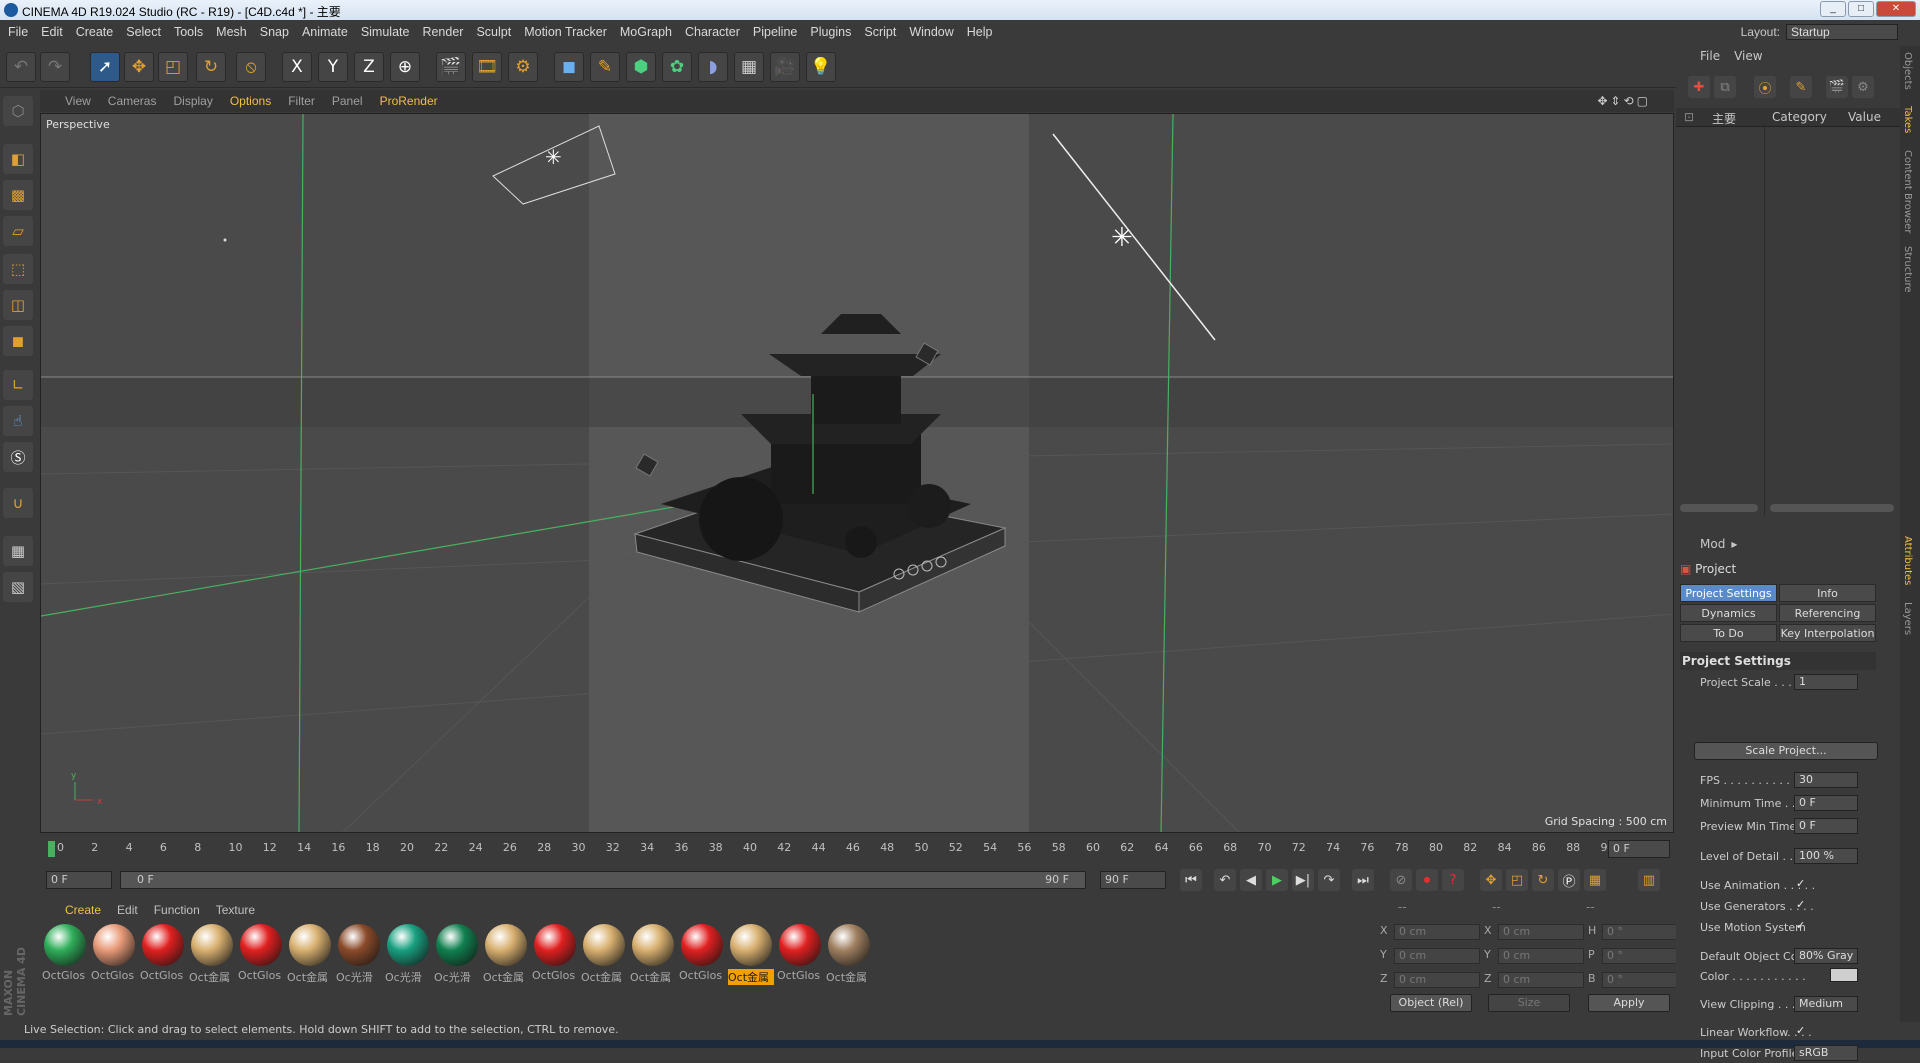 The height and width of the screenshot is (1063, 1920). I want to click on attribute-mode-menu: Mod, so click(1712, 544).